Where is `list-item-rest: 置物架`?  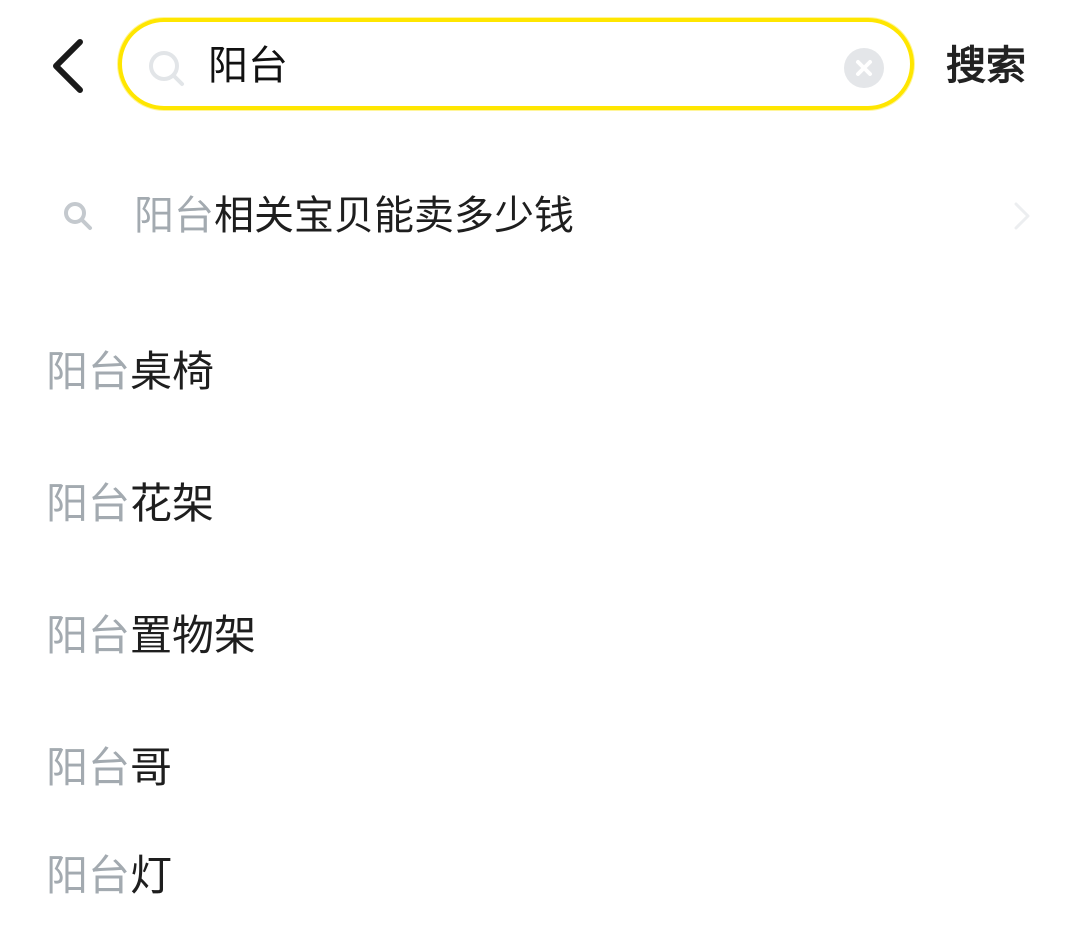
list-item-rest: 置物架 is located at coordinates (193, 635).